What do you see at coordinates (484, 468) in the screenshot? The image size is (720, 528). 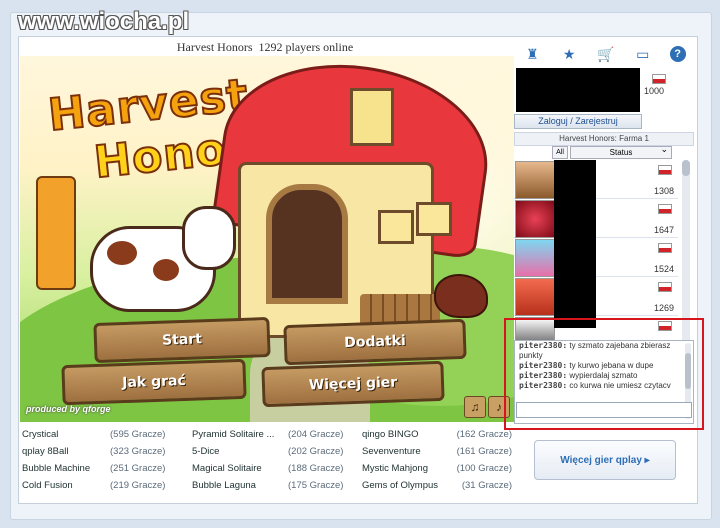 I see `game-player-count: (100 Gracze)` at bounding box center [484, 468].